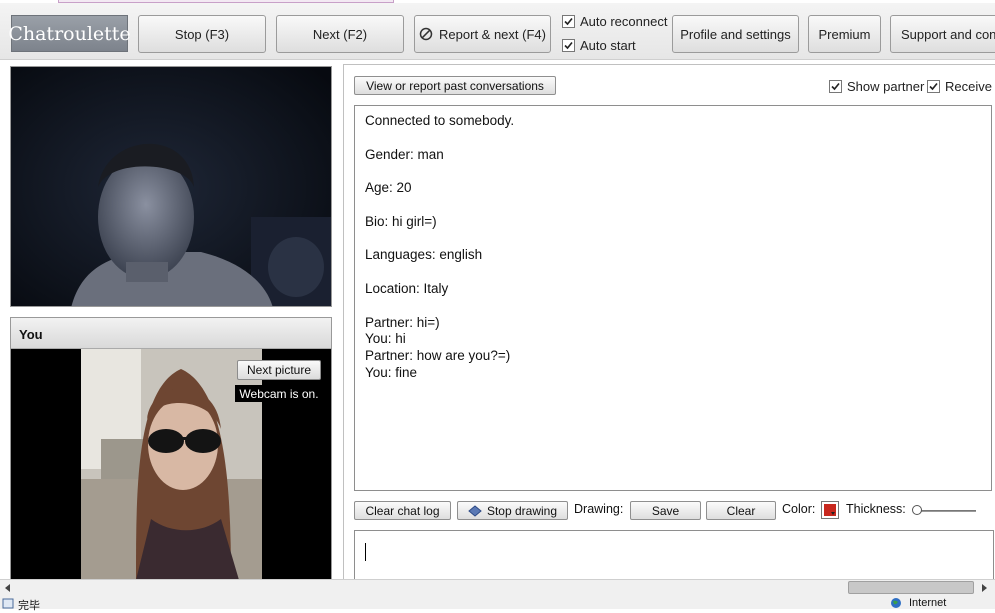 The height and width of the screenshot is (613, 995). I want to click on horizontal-scrollbar, so click(497, 587).